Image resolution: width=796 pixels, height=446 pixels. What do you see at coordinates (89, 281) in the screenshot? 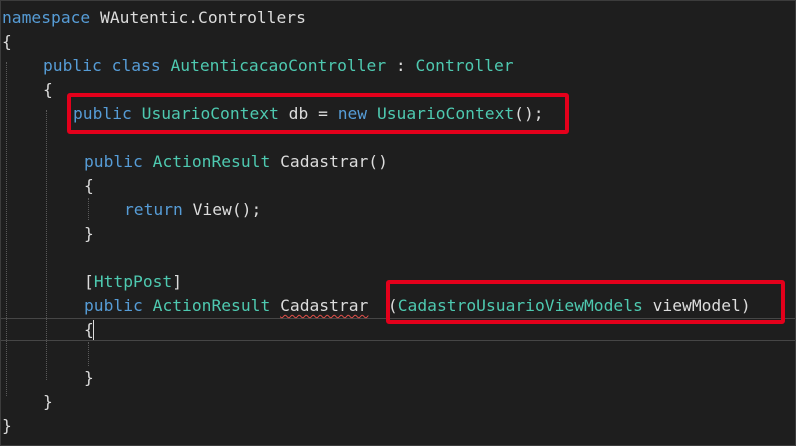
I see `code-token: [` at bounding box center [89, 281].